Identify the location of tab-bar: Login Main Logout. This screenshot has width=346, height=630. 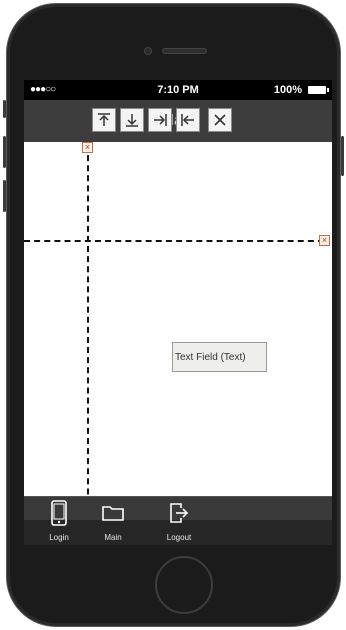
(178, 520).